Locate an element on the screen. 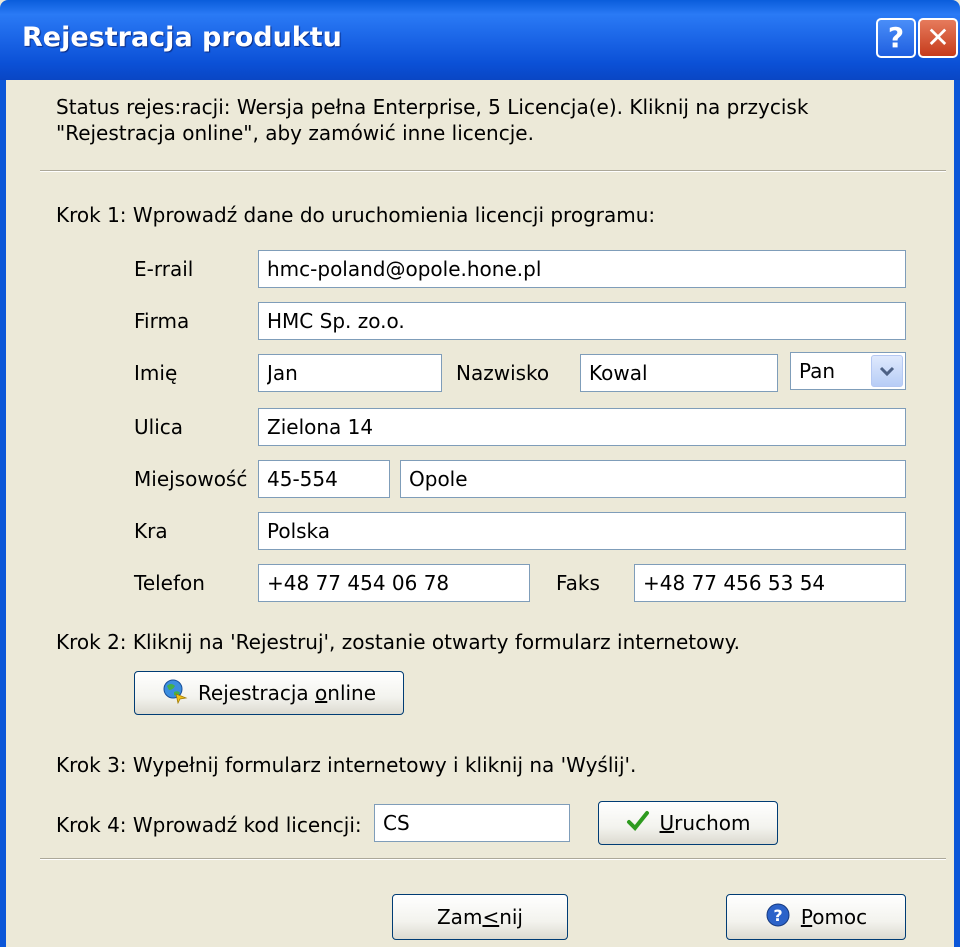 Image resolution: width=960 pixels, height=947 pixels. globe-icon is located at coordinates (175, 693).